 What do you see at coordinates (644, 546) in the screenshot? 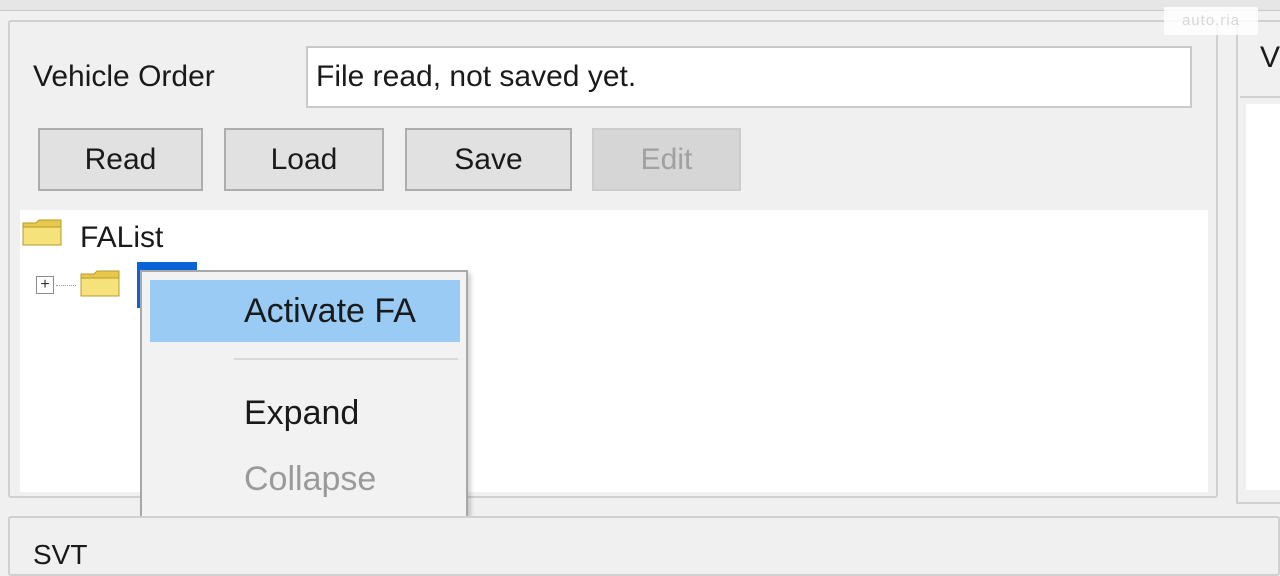
I see `svt-group` at bounding box center [644, 546].